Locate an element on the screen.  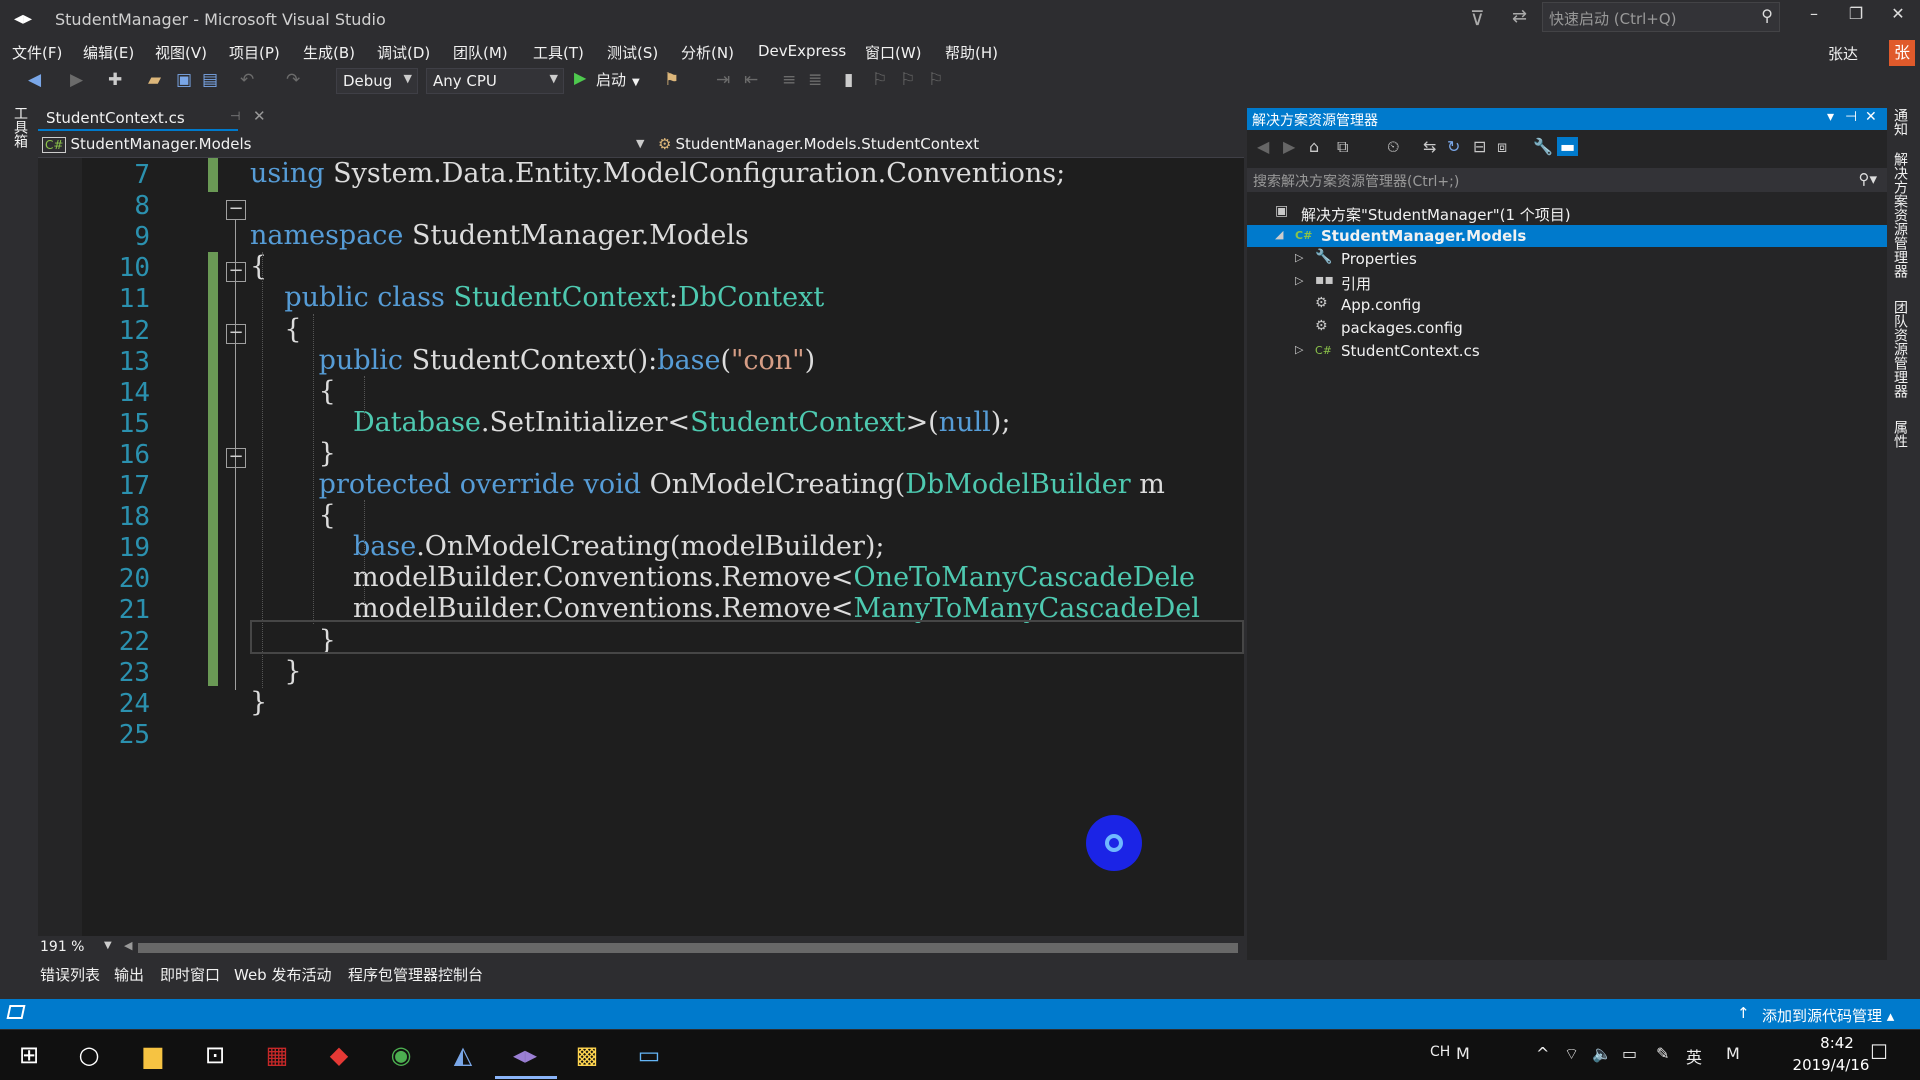
network-icon: ⌔ is located at coordinates (1571, 1054).